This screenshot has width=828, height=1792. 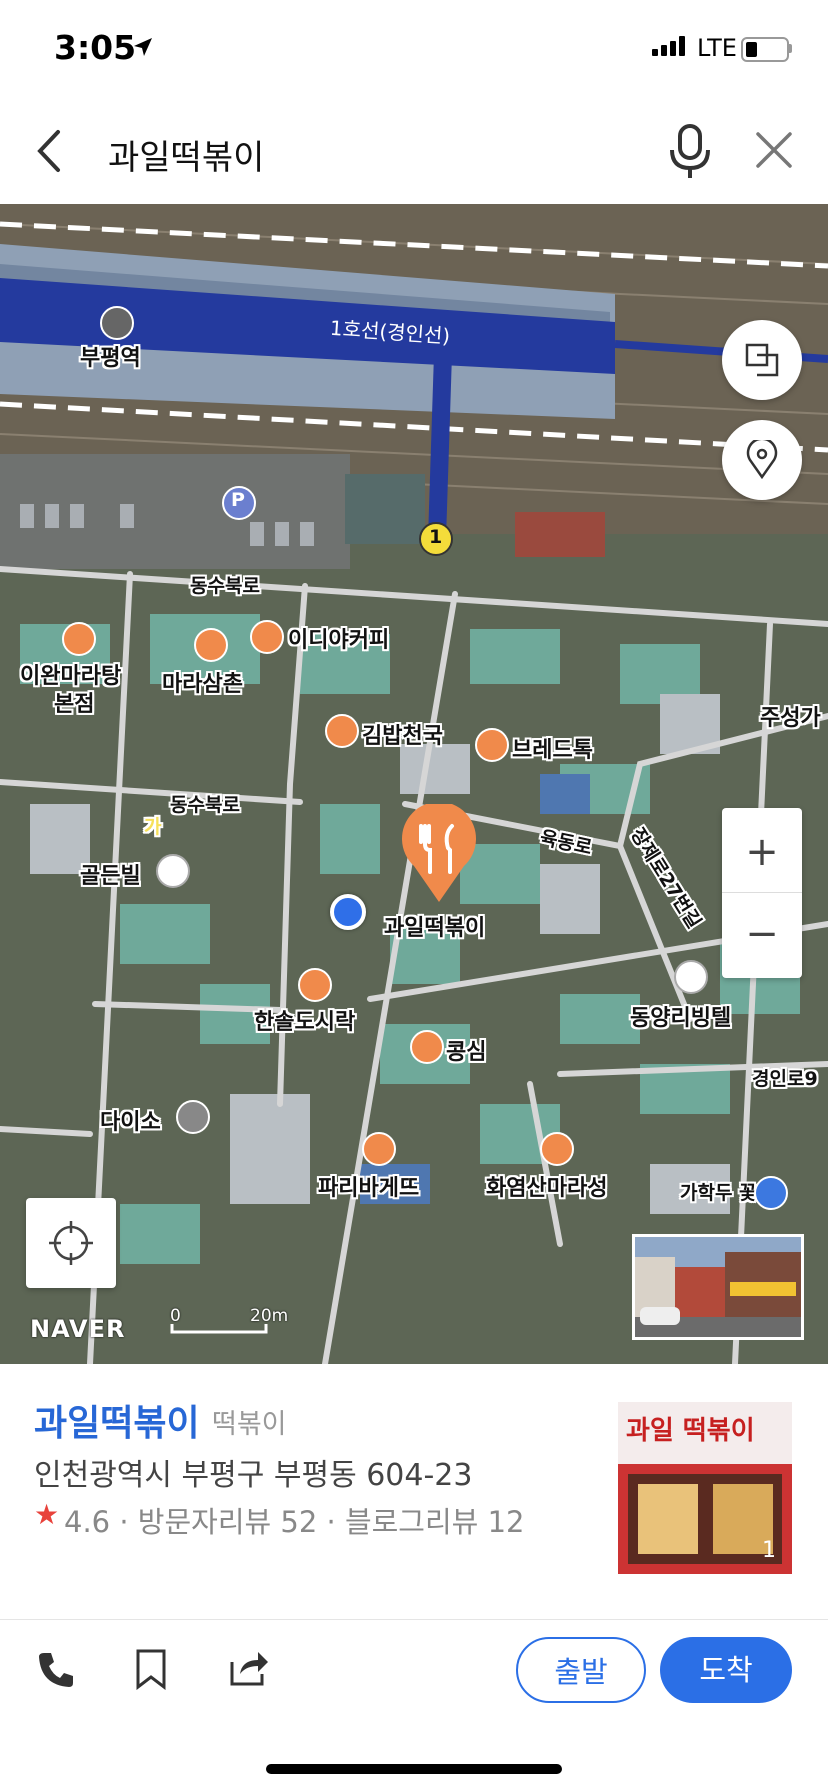 What do you see at coordinates (202, 682) in the screenshot?
I see `poi-label: 마라삼촌` at bounding box center [202, 682].